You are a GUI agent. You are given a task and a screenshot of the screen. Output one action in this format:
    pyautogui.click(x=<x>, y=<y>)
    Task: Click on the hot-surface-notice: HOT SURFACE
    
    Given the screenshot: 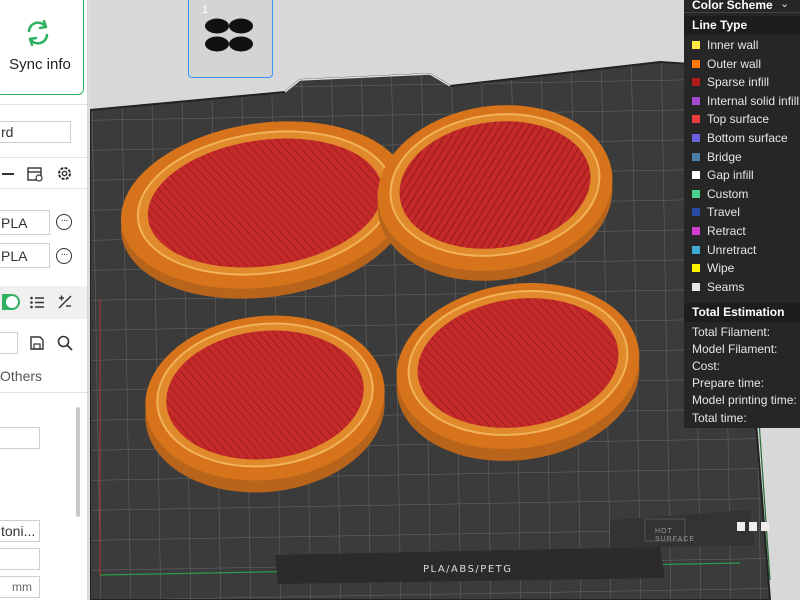 What is the action you would take?
    pyautogui.click(x=675, y=535)
    